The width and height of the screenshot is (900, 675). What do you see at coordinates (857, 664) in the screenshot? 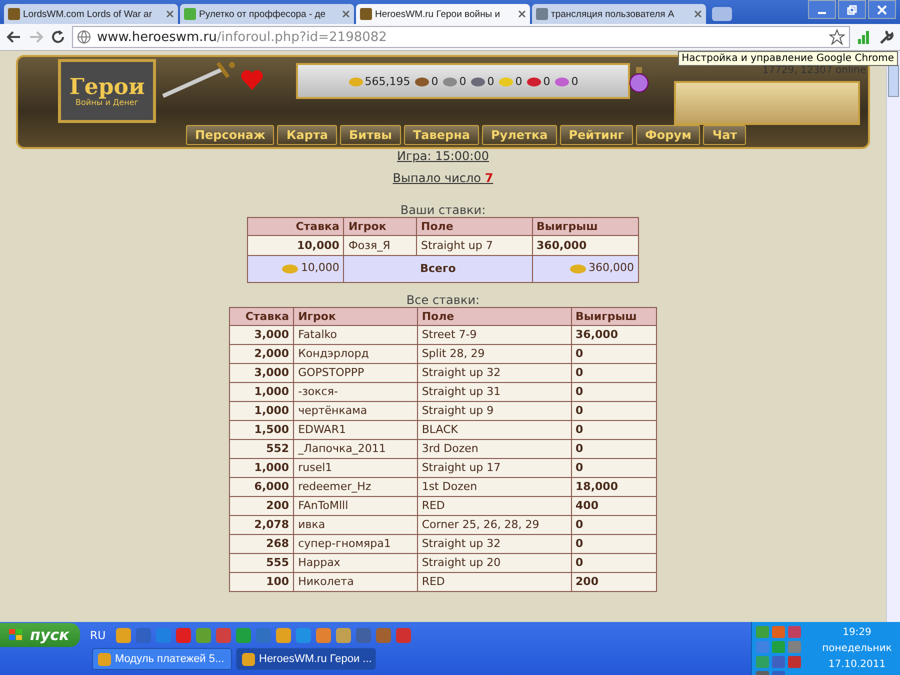
I see `clock-date: 17.10.2011` at bounding box center [857, 664].